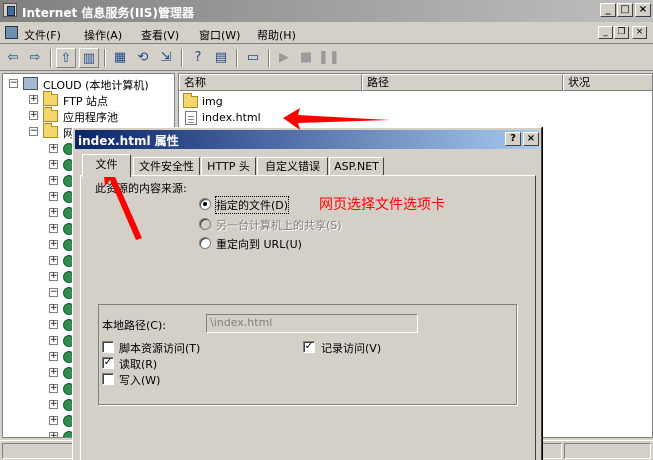 Image resolution: width=653 pixels, height=460 pixels. Describe the element at coordinates (246, 174) in the screenshot. I see `annotation-arrows` at that location.